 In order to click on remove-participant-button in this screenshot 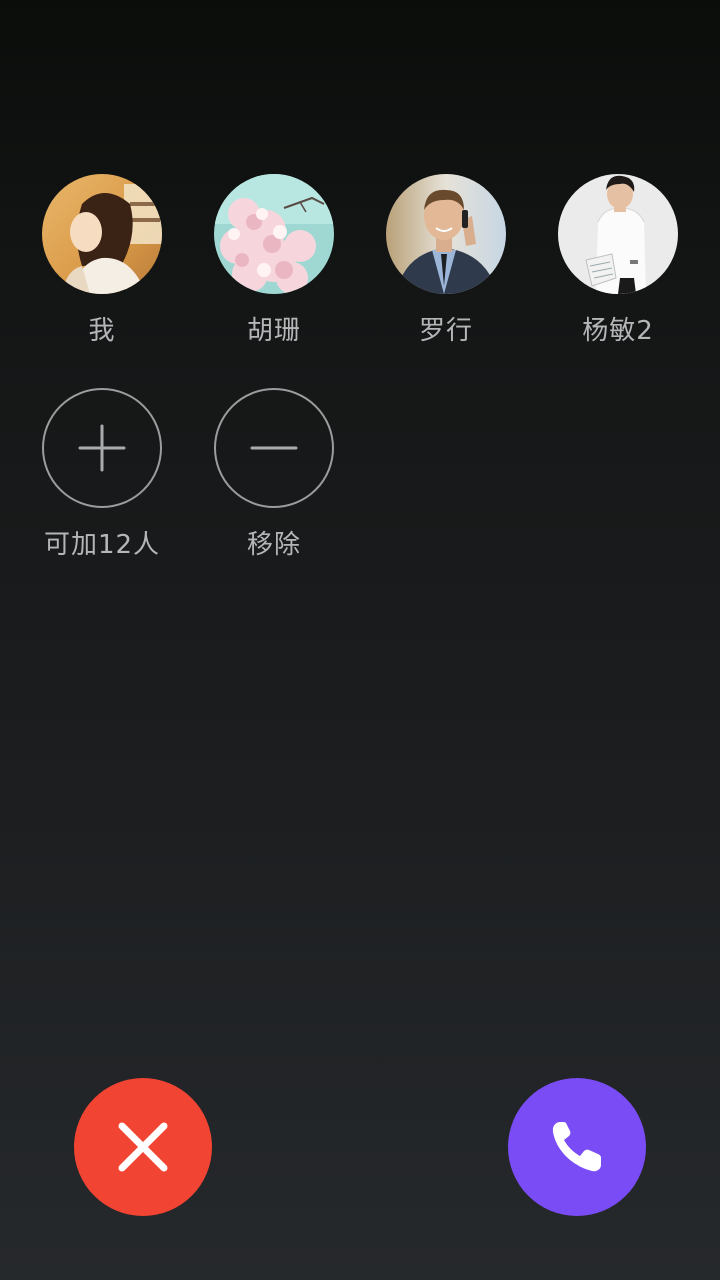, I will do `click(274, 448)`.